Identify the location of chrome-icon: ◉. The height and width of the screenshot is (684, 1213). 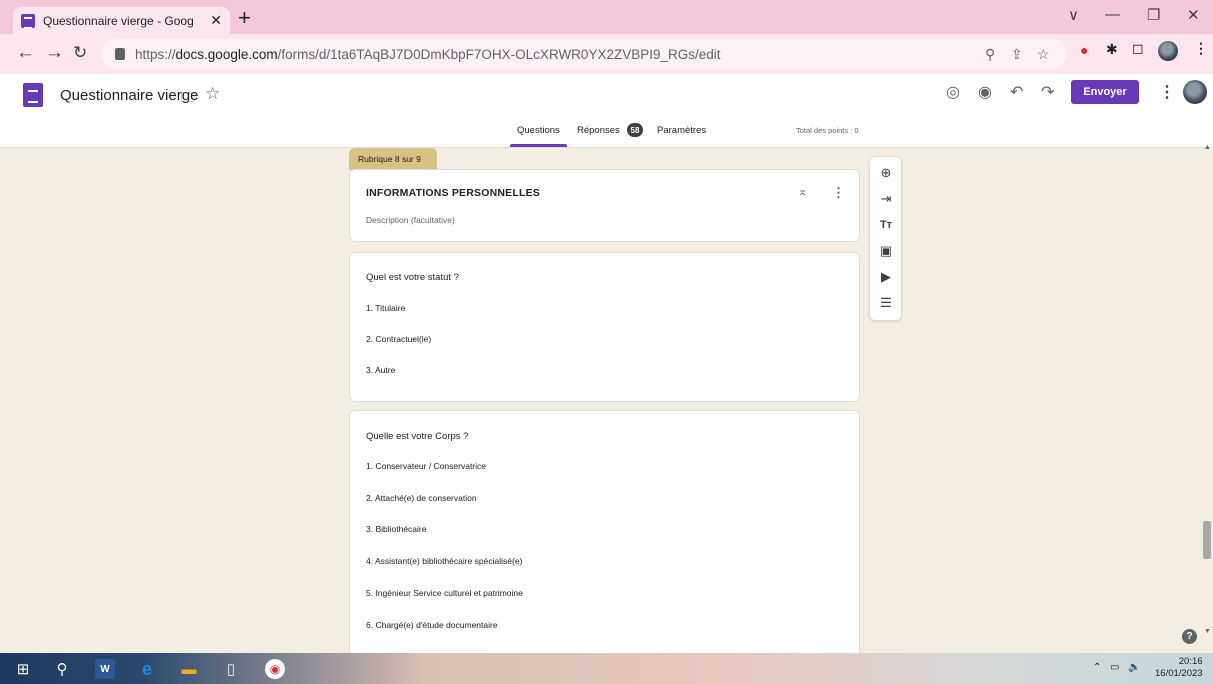
(275, 669).